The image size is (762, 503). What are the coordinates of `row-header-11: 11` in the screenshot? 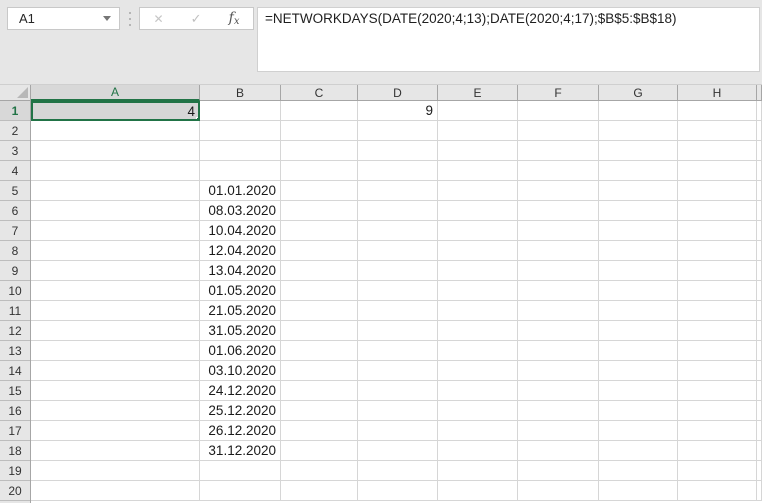 It's located at (15, 311).